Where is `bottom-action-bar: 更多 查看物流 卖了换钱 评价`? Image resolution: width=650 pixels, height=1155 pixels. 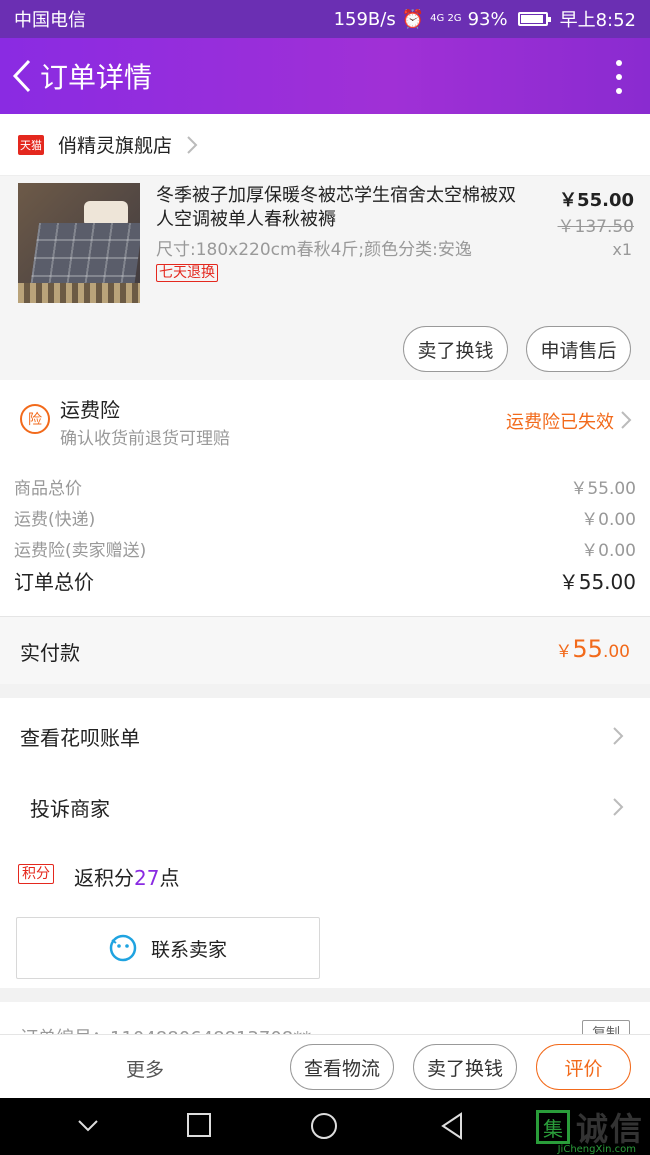 bottom-action-bar: 更多 查看物流 卖了换钱 评价 is located at coordinates (325, 1066).